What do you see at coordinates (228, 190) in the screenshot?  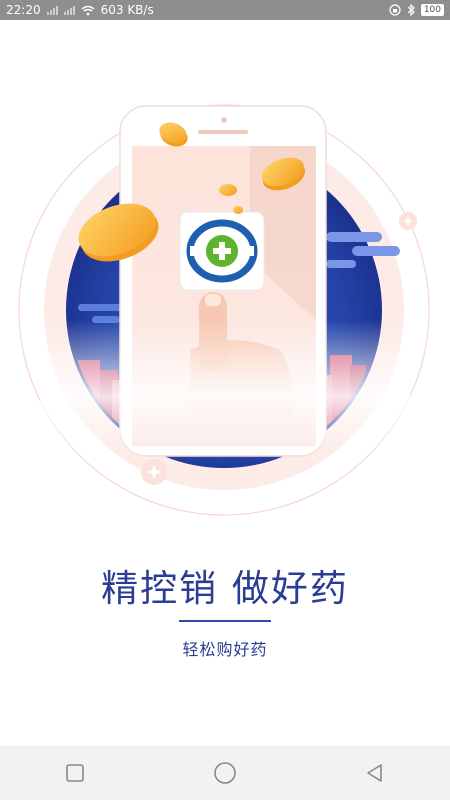 I see `coin-small` at bounding box center [228, 190].